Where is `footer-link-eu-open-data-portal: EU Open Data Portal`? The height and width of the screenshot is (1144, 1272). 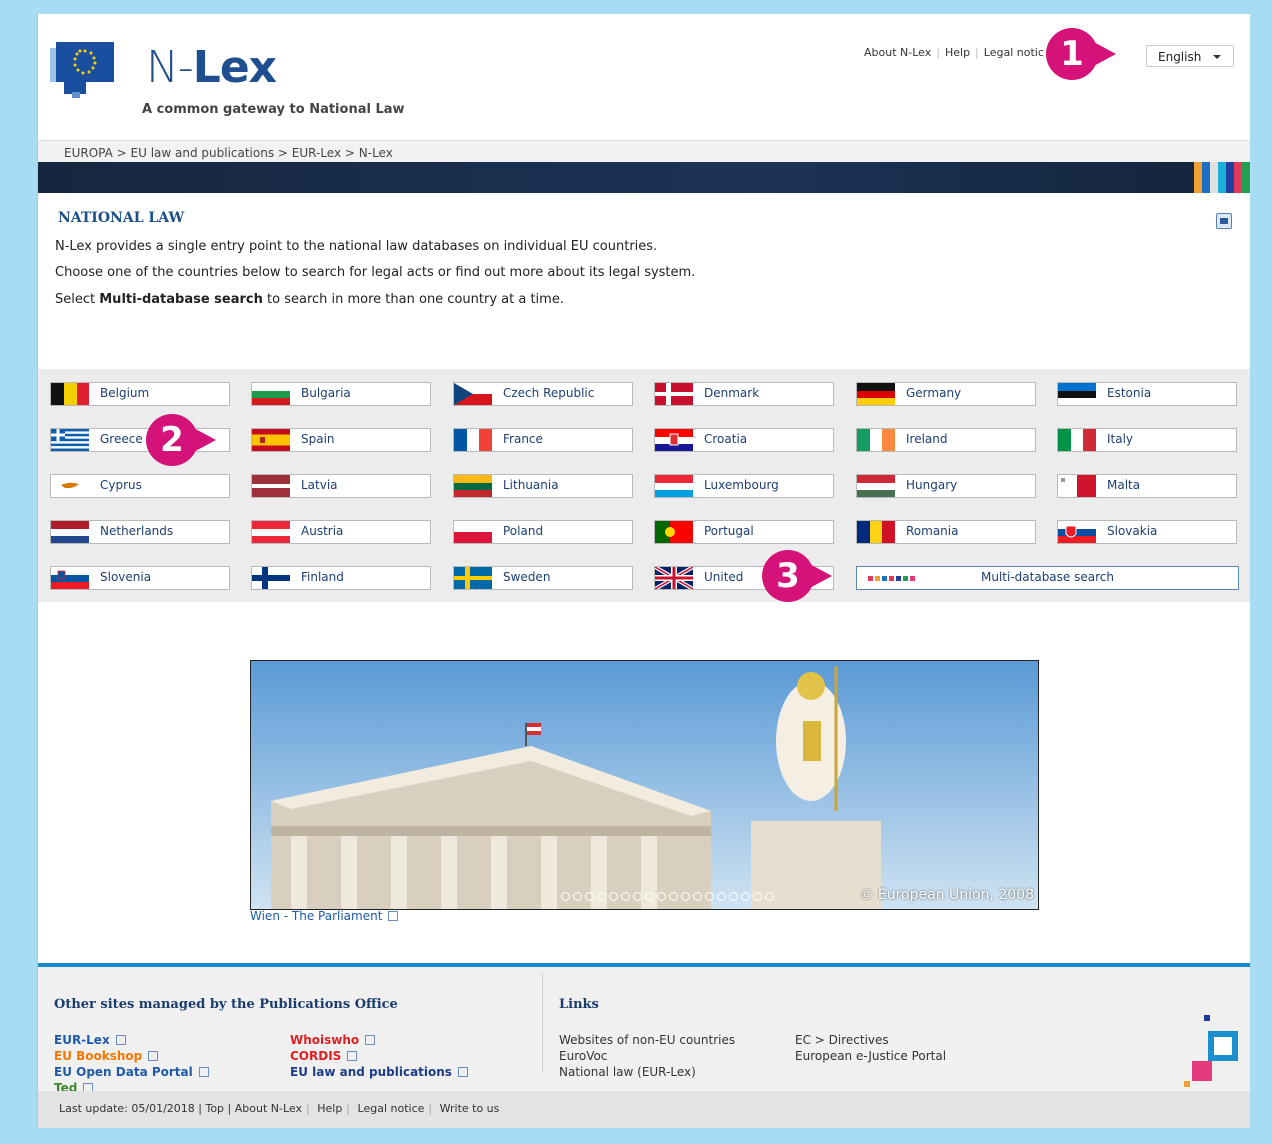
footer-link-eu-open-data-portal: EU Open Data Portal is located at coordinates (131, 1072).